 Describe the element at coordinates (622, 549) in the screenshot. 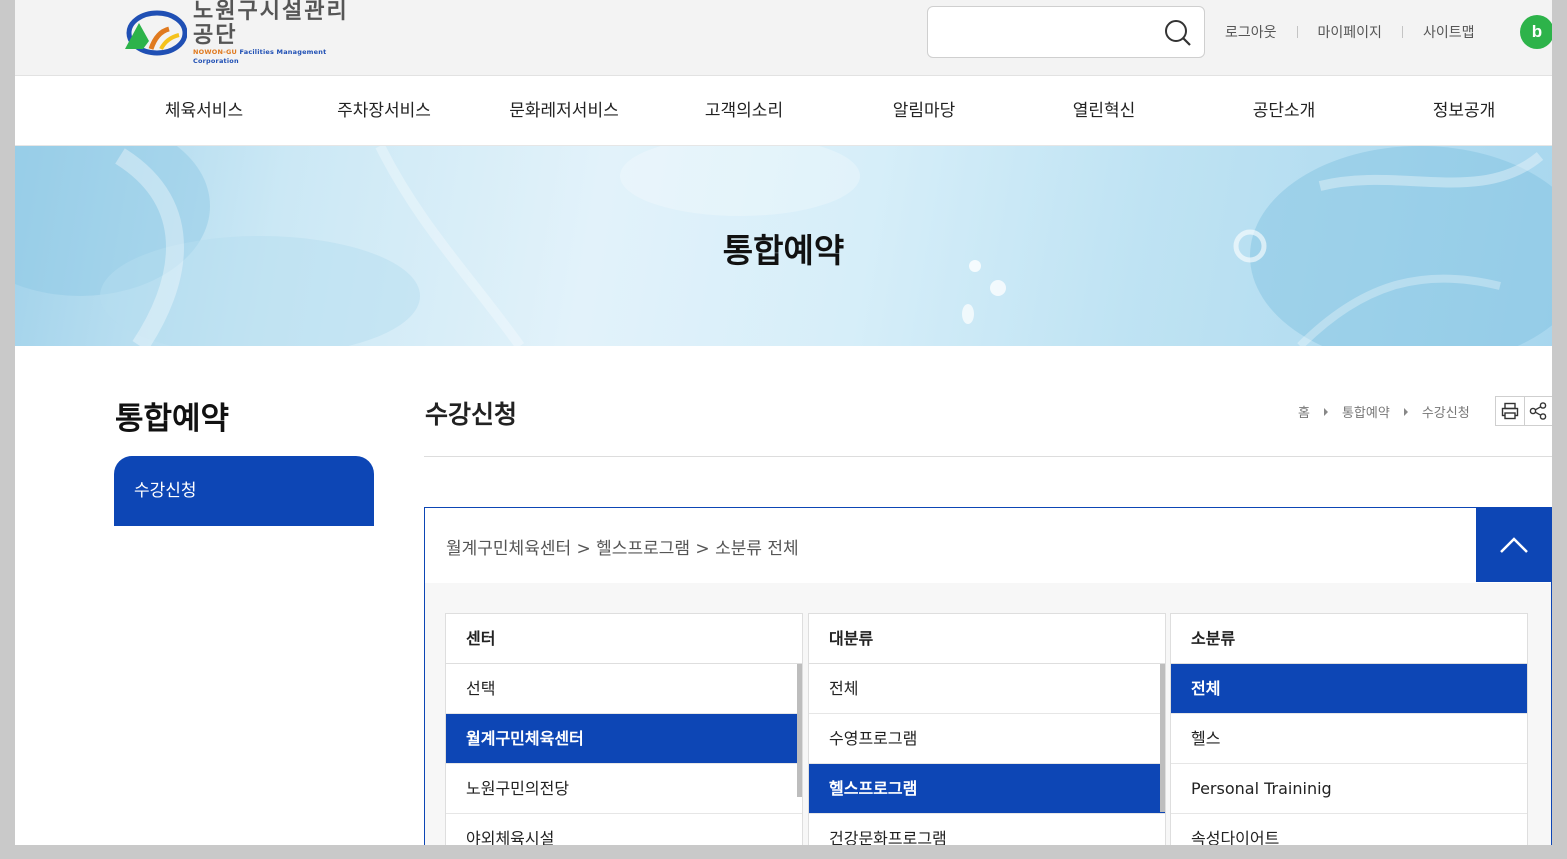

I see `selected-path-text: 월계구민체육센터 > 헬스프로그램 > 소분류 전체` at that location.